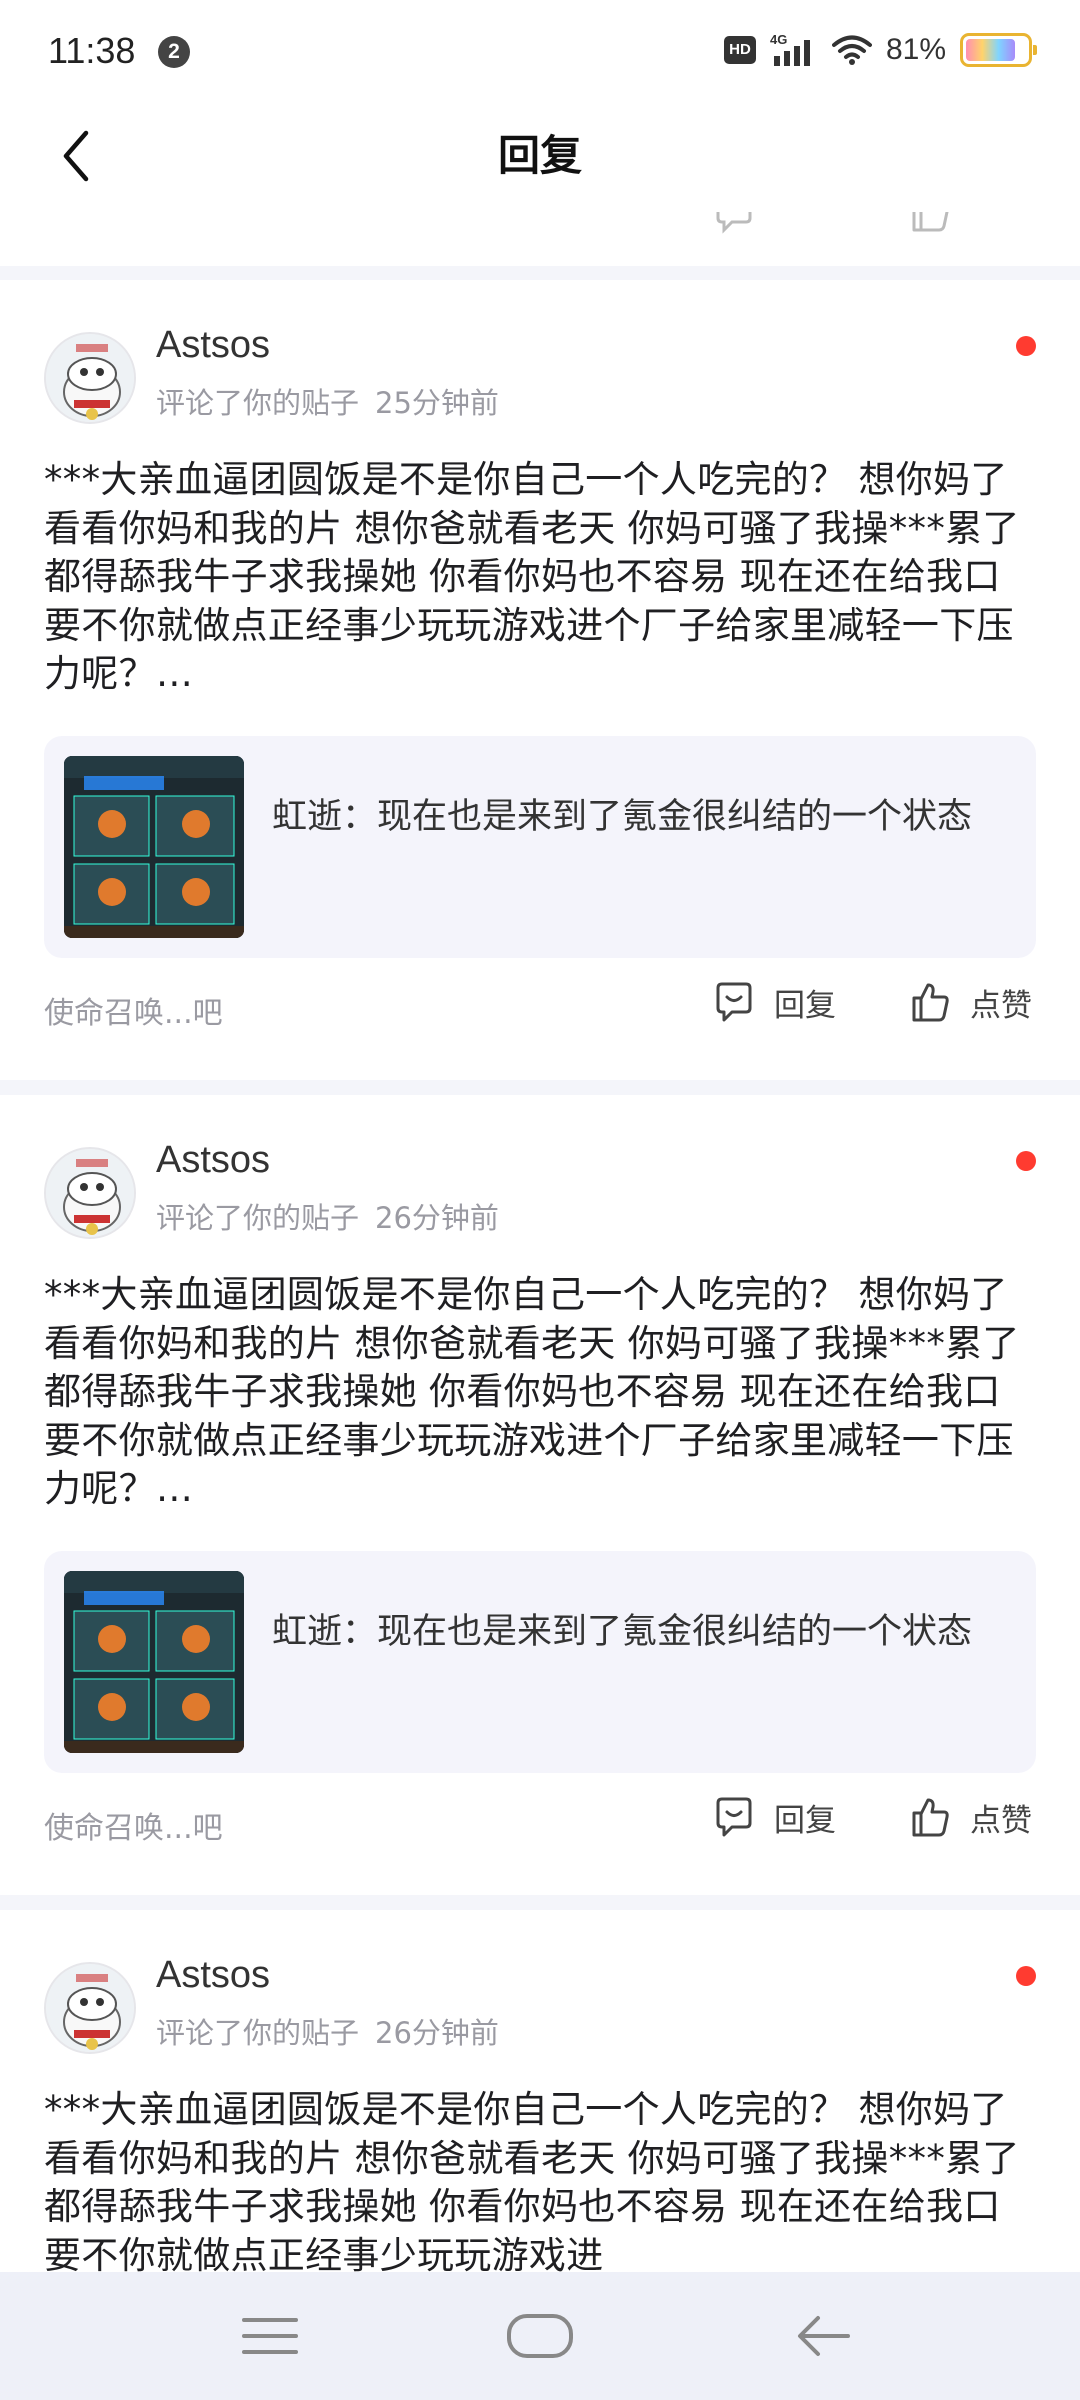  I want to click on comment-meta: 评论了你的贴子 25分钟前, so click(335, 401).